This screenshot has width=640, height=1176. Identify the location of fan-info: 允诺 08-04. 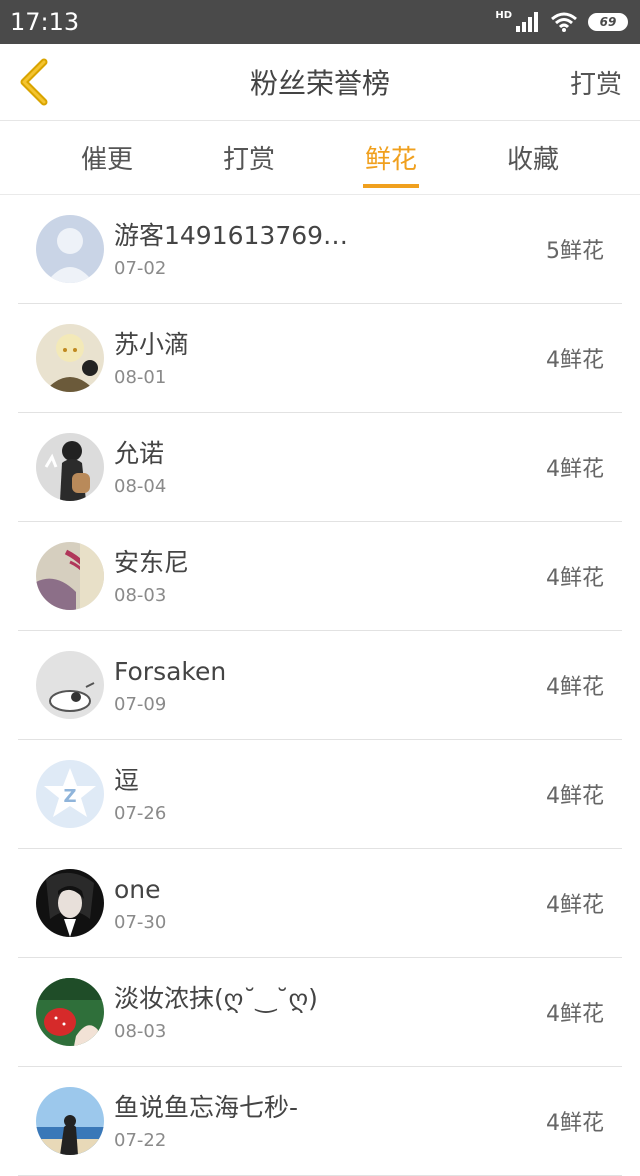
(140, 467).